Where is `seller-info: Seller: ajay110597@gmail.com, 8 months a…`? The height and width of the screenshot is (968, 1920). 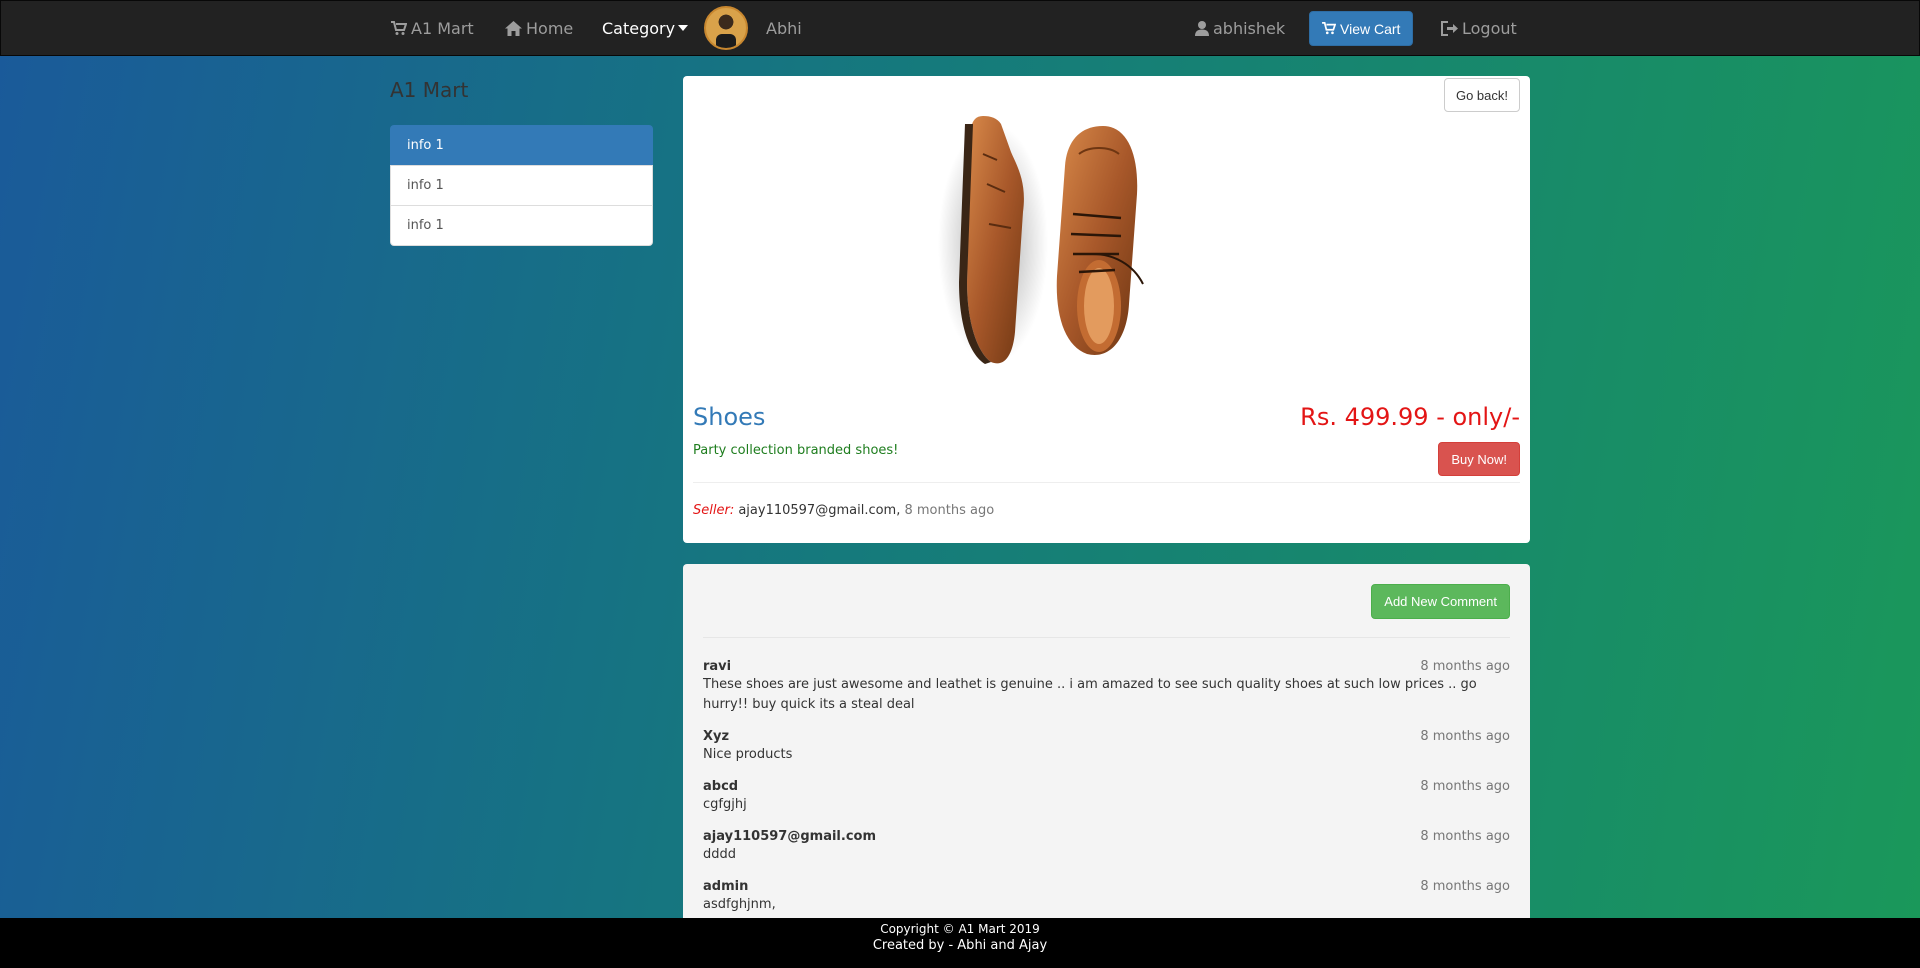
seller-info: Seller: ajay110597@gmail.com, 8 months a… is located at coordinates (843, 510).